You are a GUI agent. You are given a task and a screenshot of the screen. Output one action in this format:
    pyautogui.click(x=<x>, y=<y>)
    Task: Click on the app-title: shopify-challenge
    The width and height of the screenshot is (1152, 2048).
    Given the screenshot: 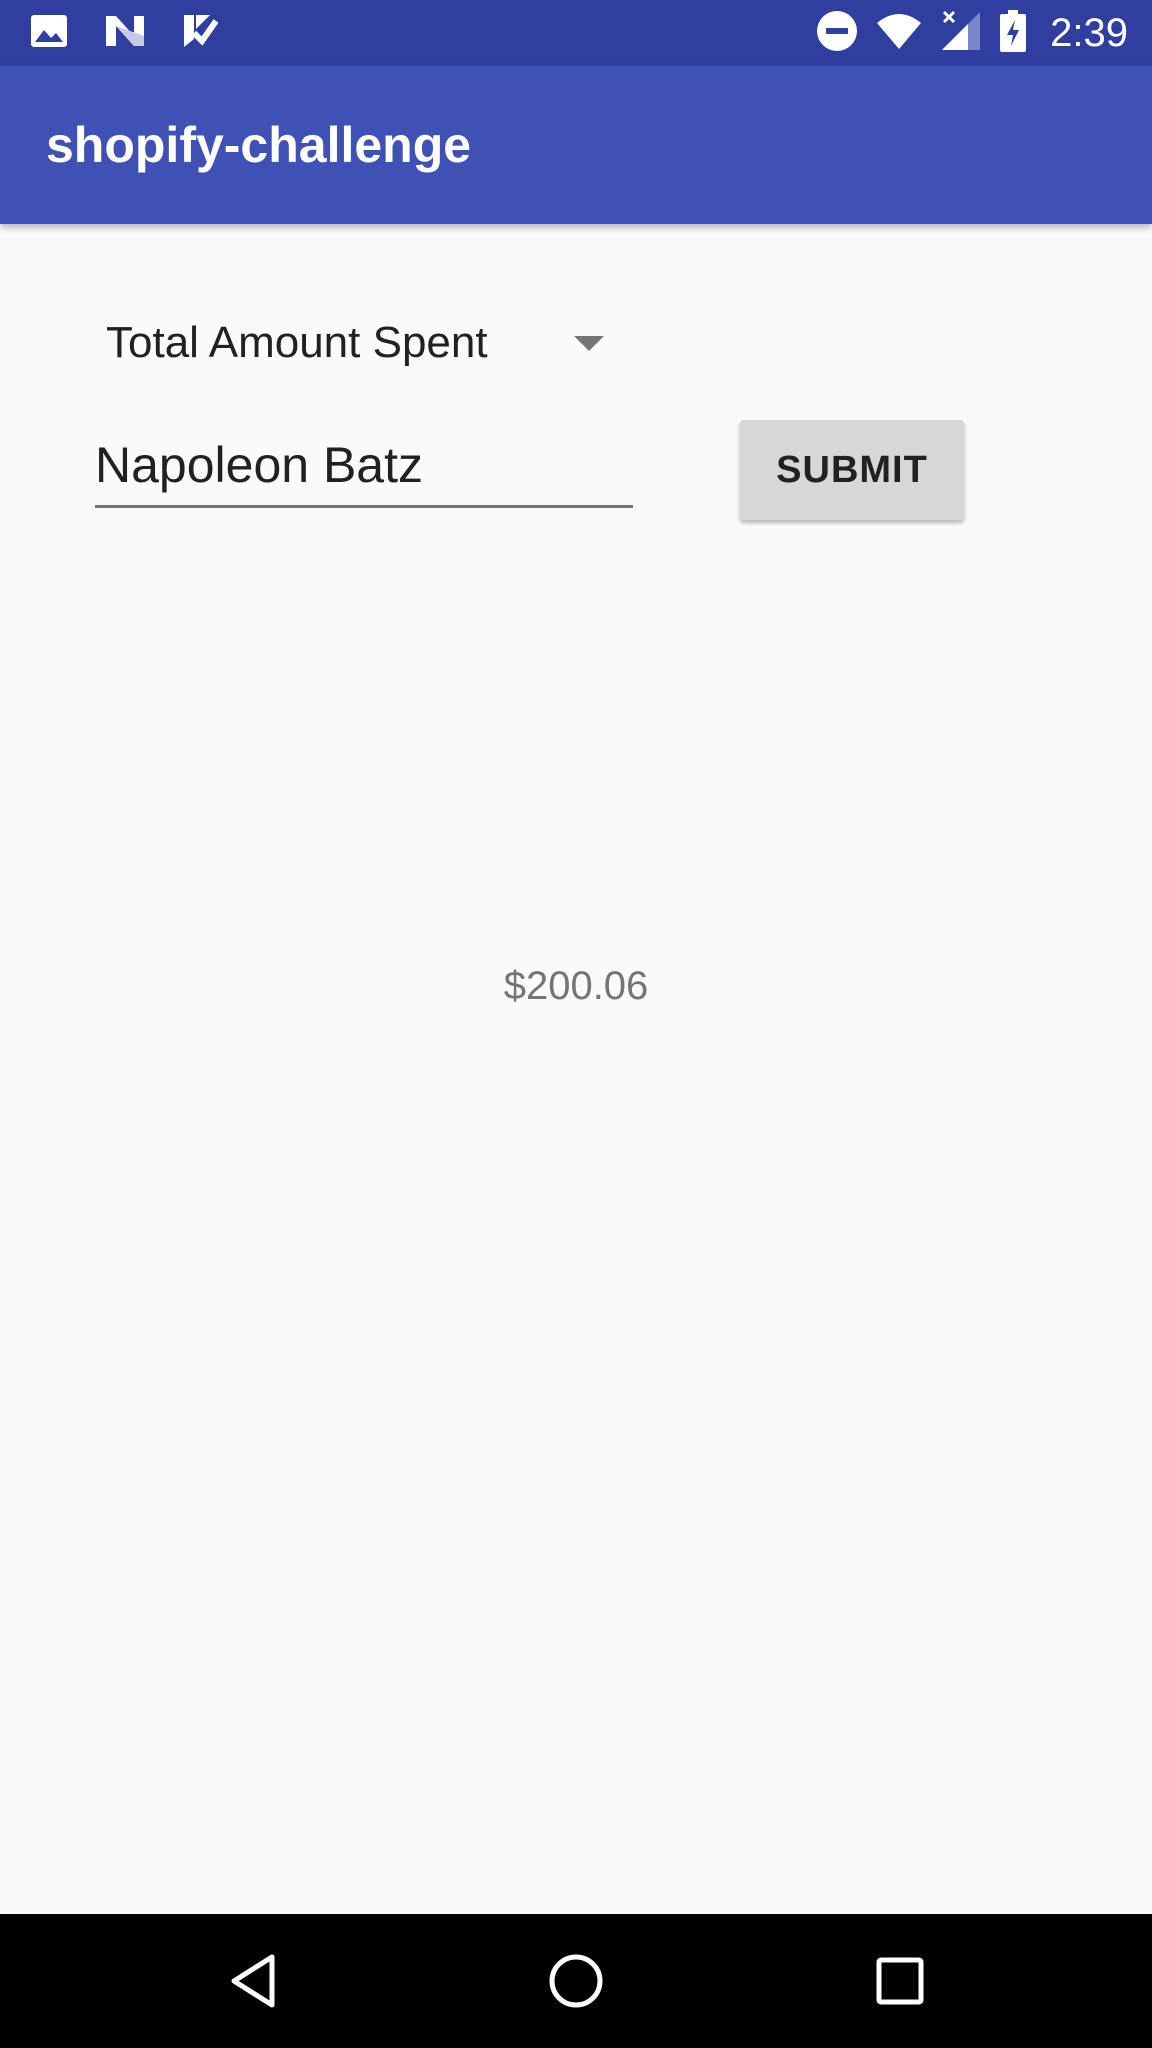 What is the action you would take?
    pyautogui.click(x=259, y=145)
    